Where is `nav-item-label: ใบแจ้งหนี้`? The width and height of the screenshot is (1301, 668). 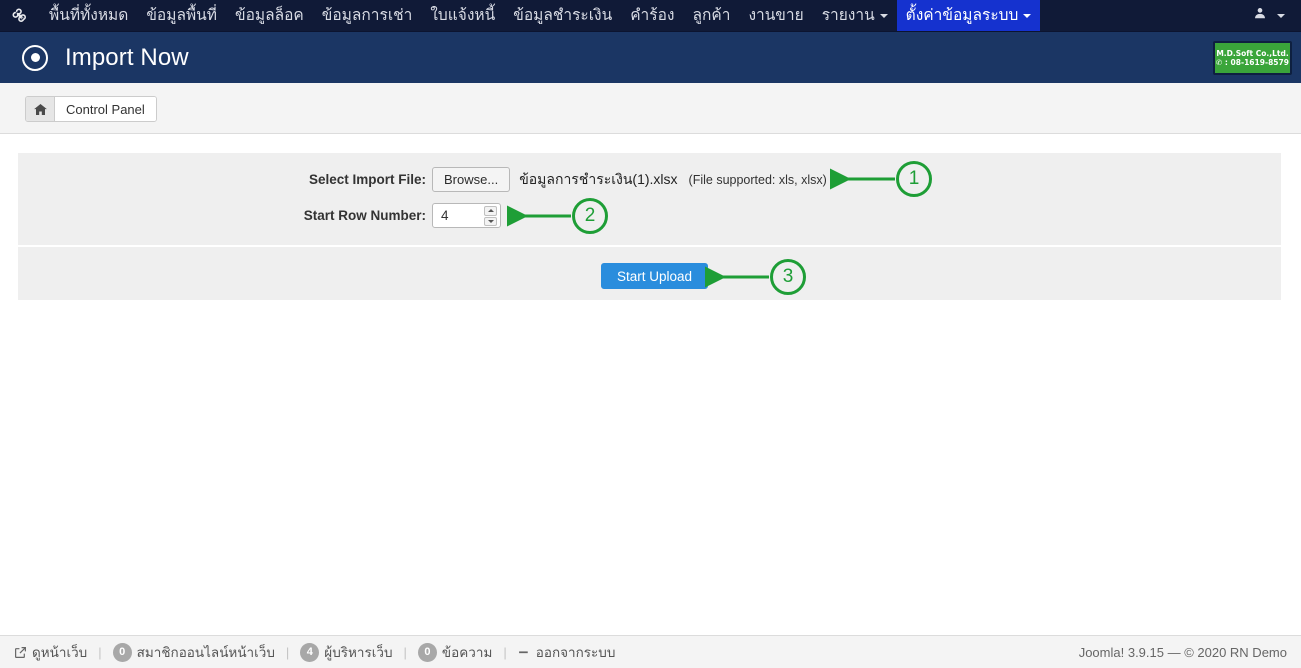
nav-item-label: ใบแจ้งหนี้ is located at coordinates (463, 15).